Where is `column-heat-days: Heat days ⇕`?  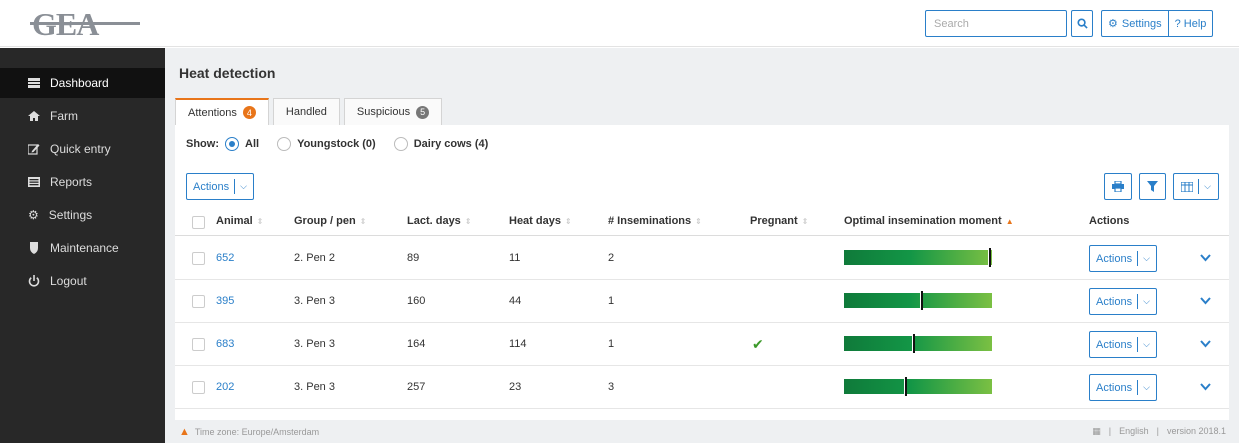 column-heat-days: Heat days ⇕ is located at coordinates (540, 221).